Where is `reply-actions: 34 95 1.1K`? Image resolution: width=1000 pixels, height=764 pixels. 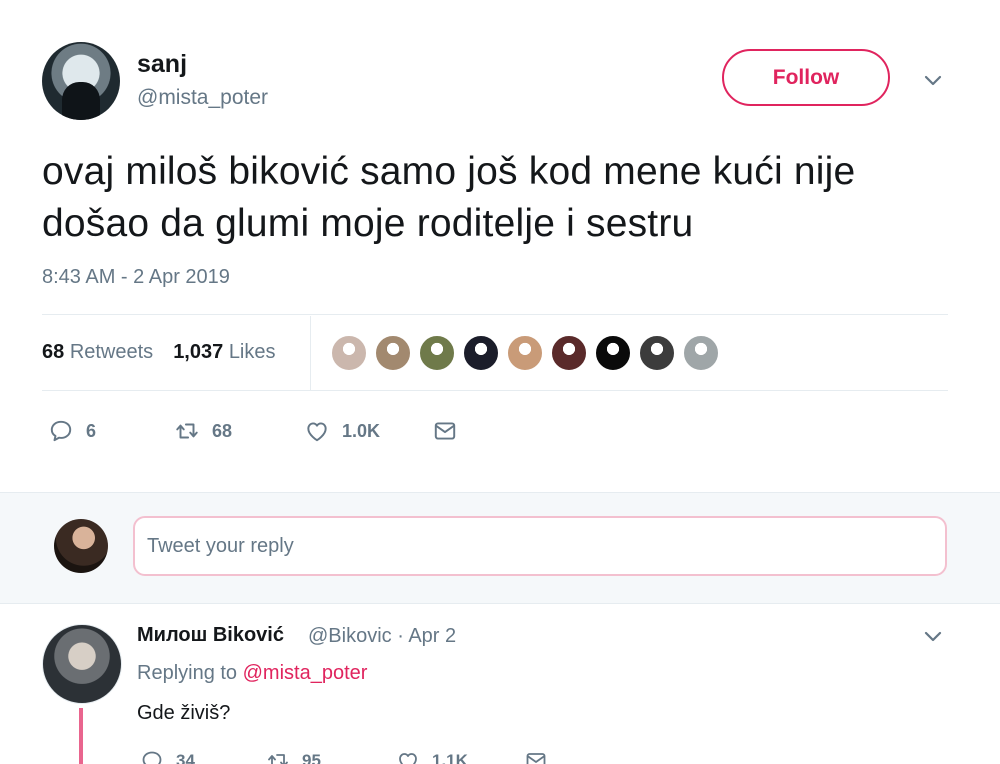
reply-actions: 34 95 1.1K is located at coordinates (344, 755).